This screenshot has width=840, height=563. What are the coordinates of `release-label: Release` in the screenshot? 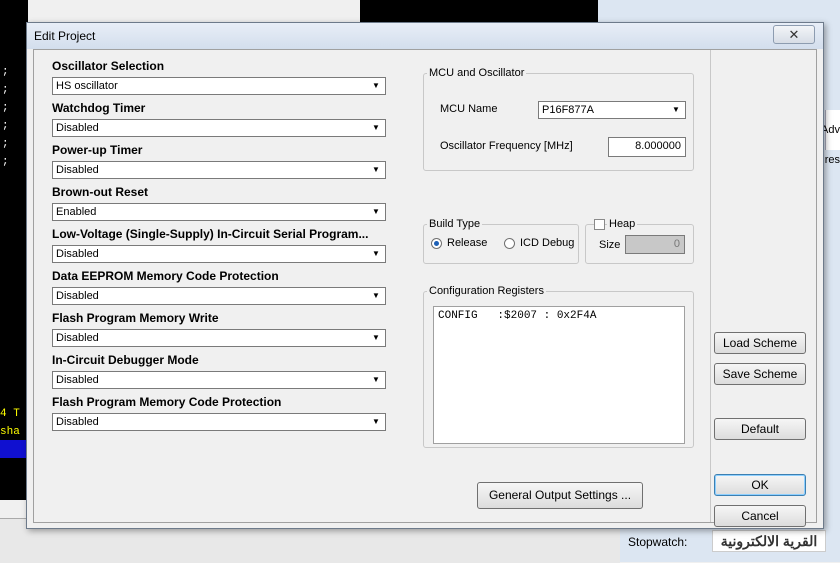 It's located at (467, 243).